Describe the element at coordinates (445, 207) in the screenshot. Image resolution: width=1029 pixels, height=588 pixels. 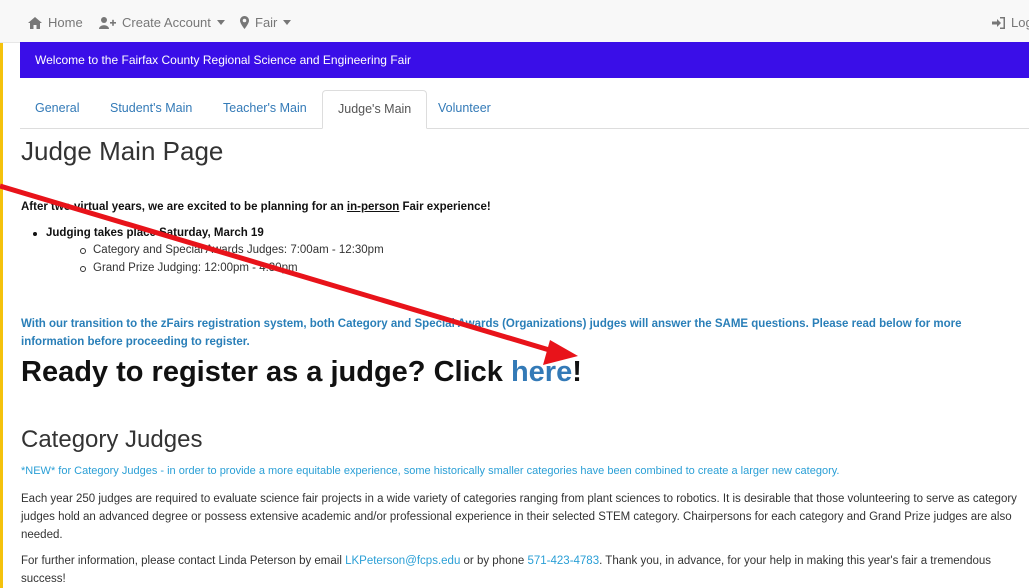
I see `intro-text-part: Fair experience!` at that location.